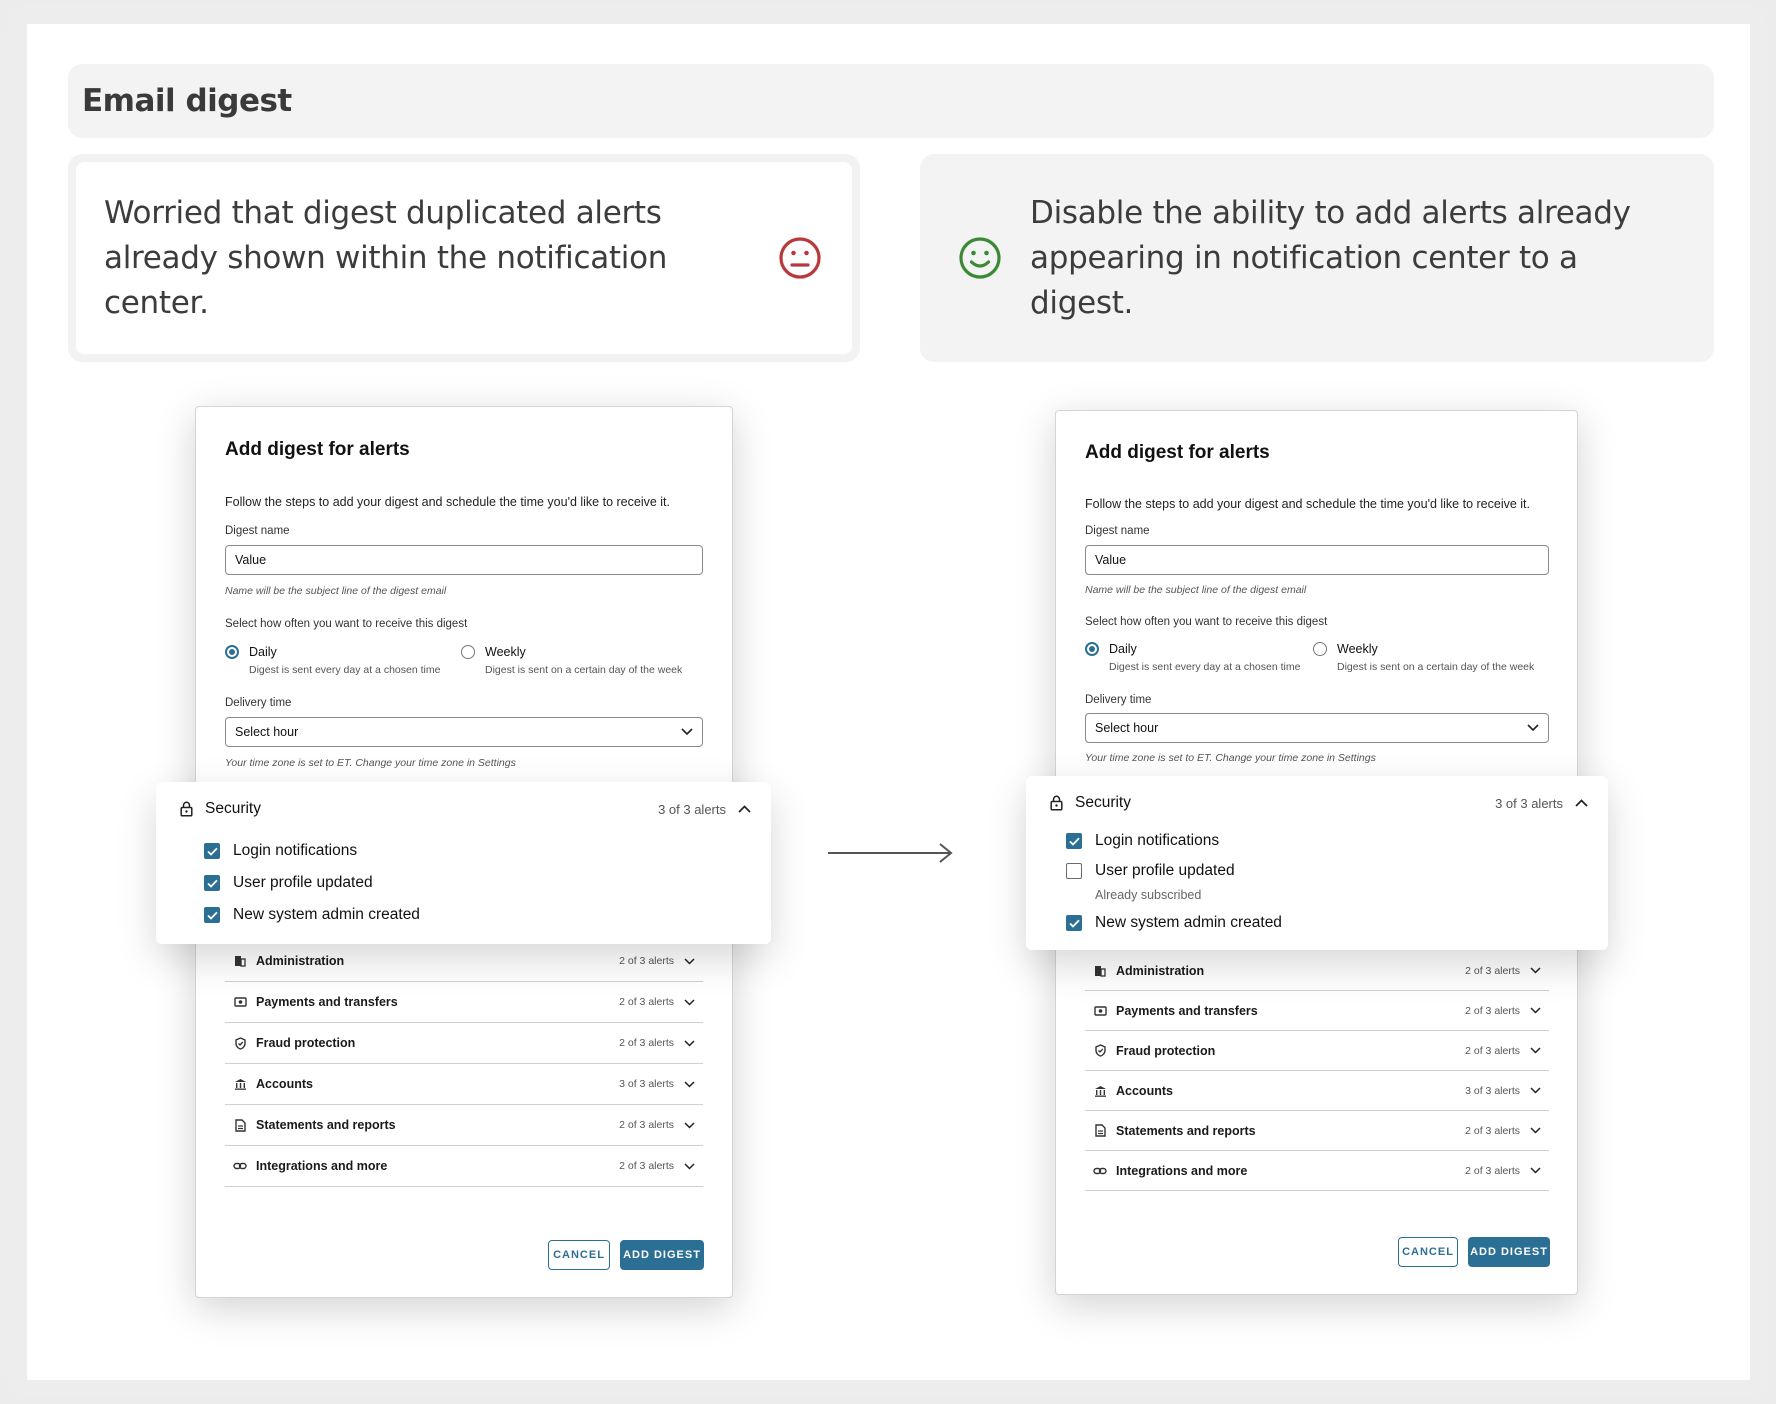 This screenshot has height=1404, width=1776. What do you see at coordinates (891, 101) in the screenshot?
I see `header-bar: Email digest` at bounding box center [891, 101].